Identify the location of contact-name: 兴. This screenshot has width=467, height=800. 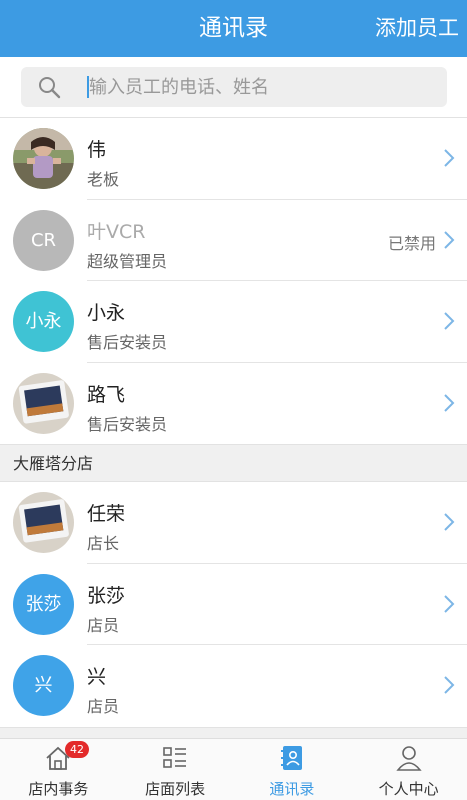
(97, 677).